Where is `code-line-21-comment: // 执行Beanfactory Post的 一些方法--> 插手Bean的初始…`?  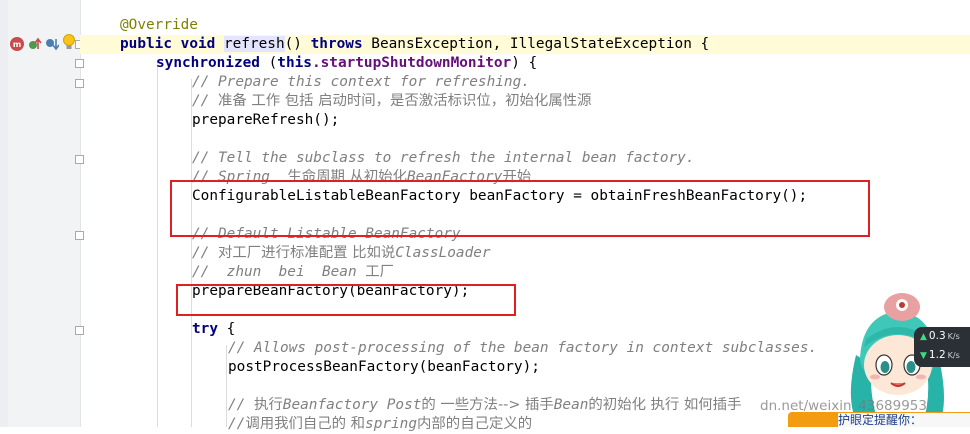
code-line-21-comment: // 执行Beanfactory Post的 一些方法--> 插手Bean的初始… is located at coordinates (484, 405).